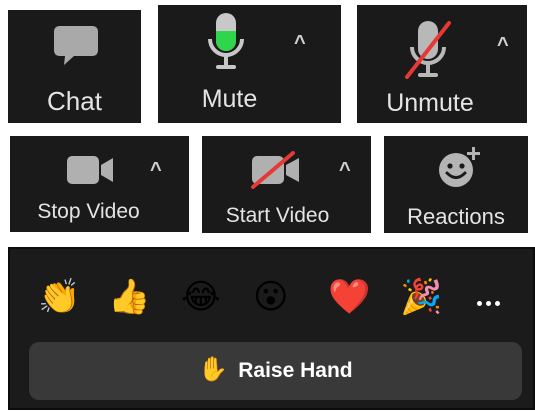 This screenshot has width=535, height=412. Describe the element at coordinates (229, 99) in the screenshot. I see `mute-label: Mute` at that location.